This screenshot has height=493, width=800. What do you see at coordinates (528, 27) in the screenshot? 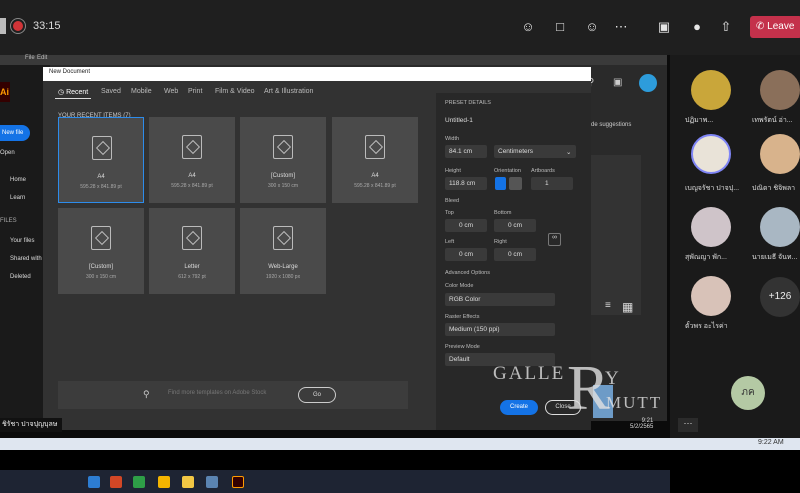
I see `people-icon: ☺` at bounding box center [528, 27].